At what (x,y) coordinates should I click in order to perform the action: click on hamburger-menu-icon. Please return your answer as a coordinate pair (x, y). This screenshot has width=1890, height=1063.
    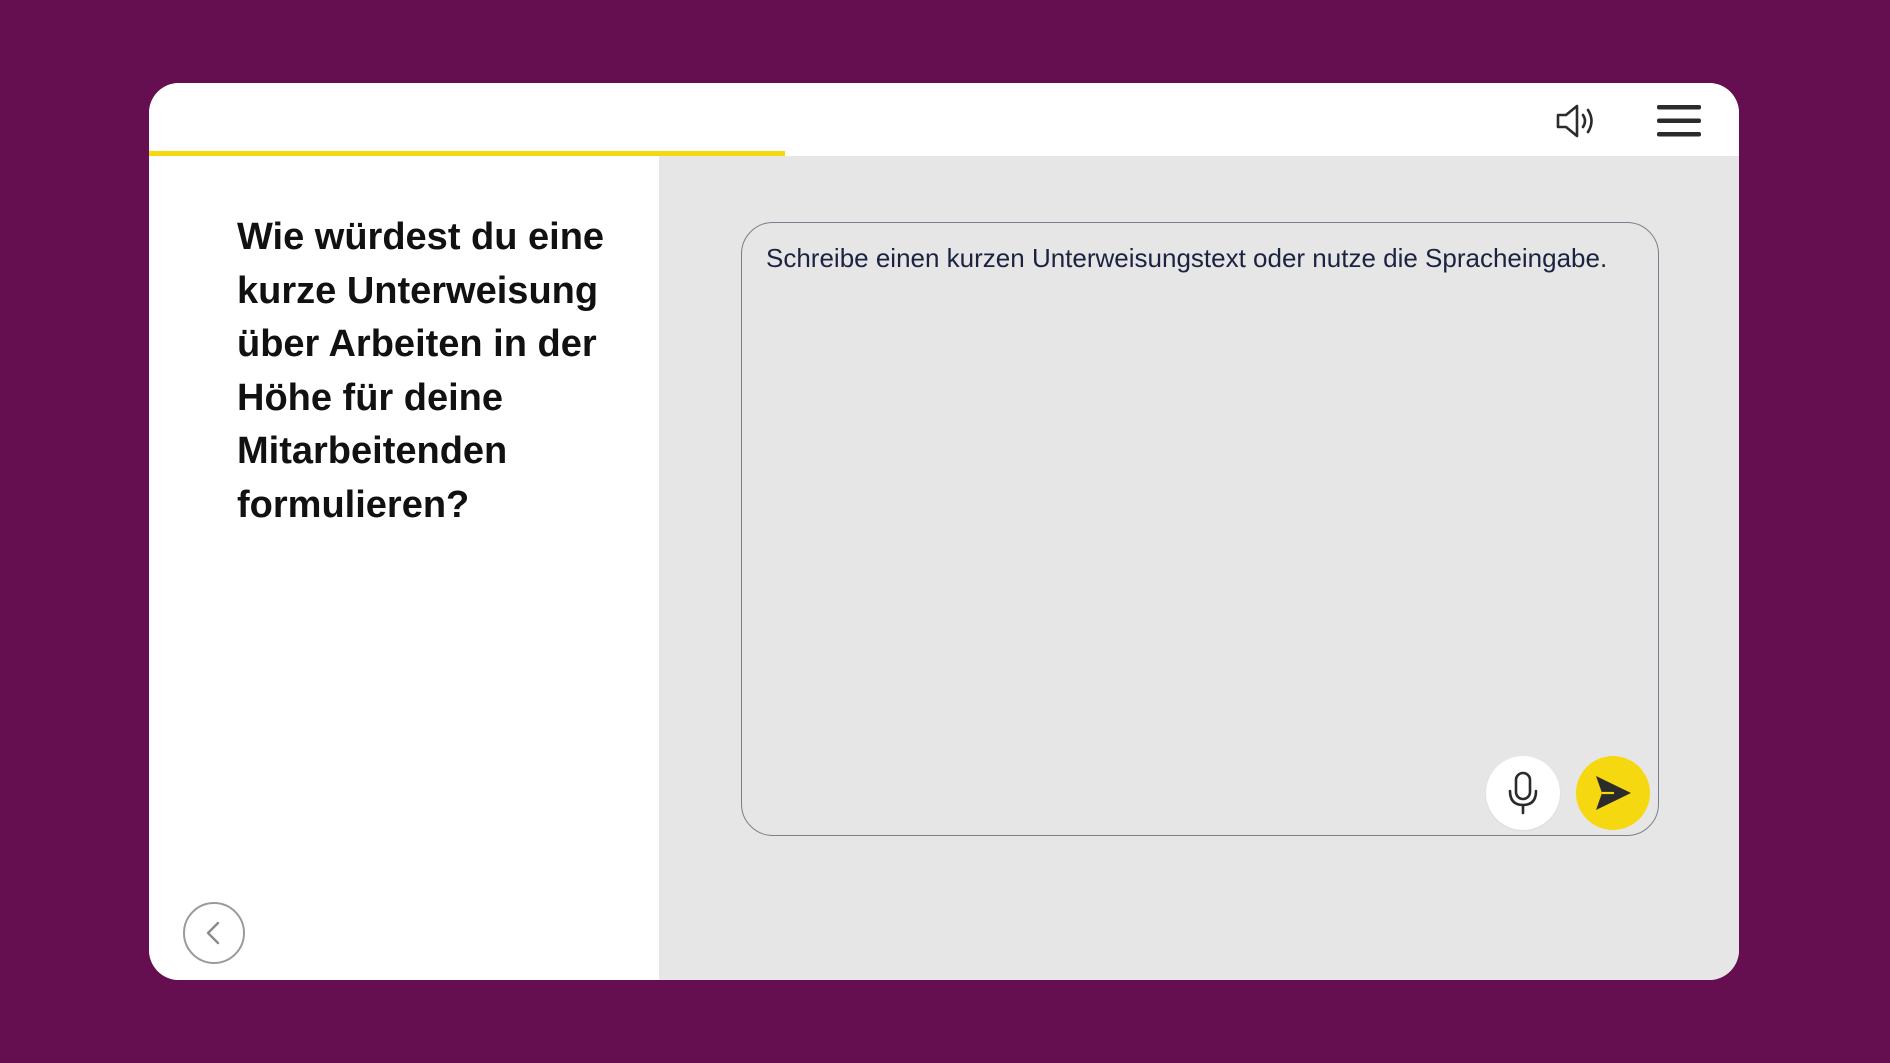
    Looking at the image, I should click on (1679, 121).